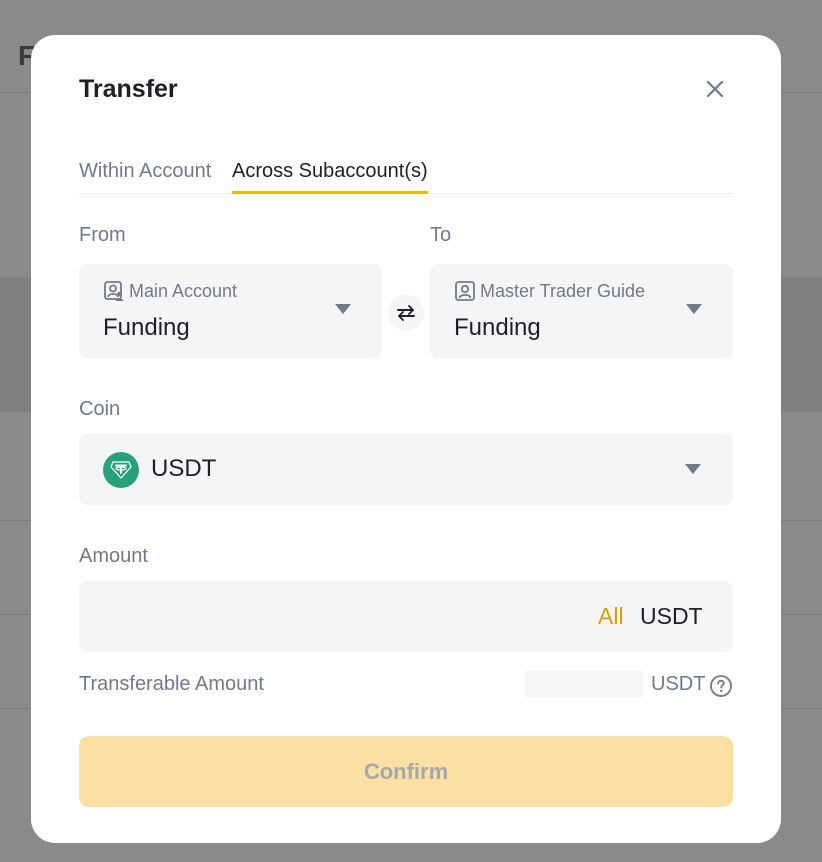 This screenshot has height=862, width=822. I want to click on amount-label: Amount, so click(113, 556).